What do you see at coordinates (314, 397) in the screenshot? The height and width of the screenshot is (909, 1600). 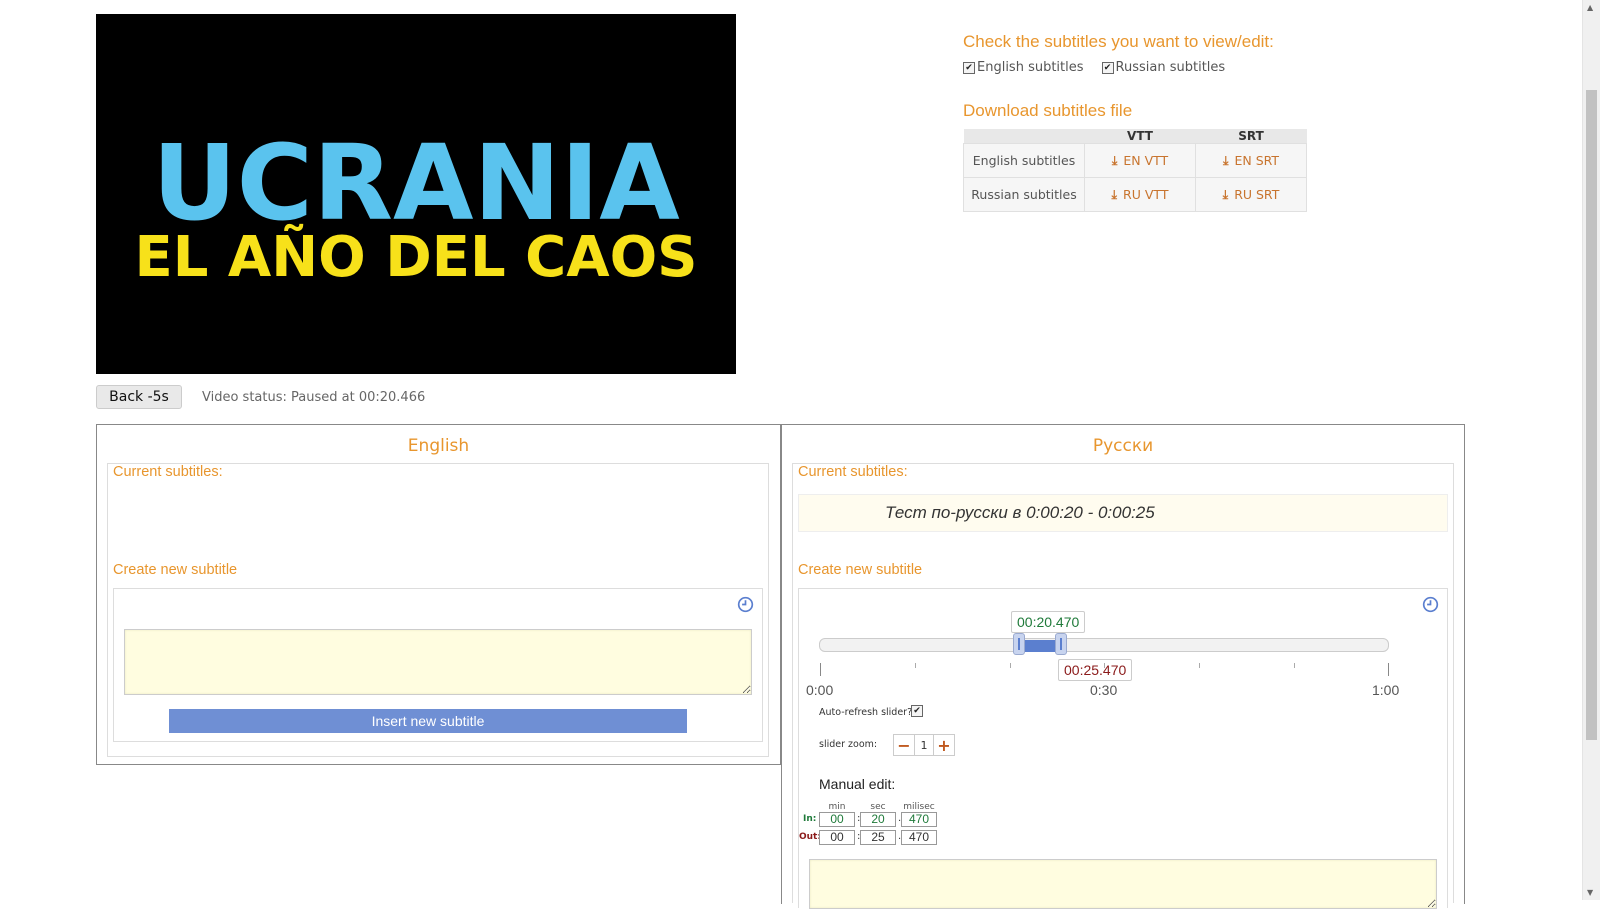 I see `video-status: Video status: Paused at 00:20.466` at bounding box center [314, 397].